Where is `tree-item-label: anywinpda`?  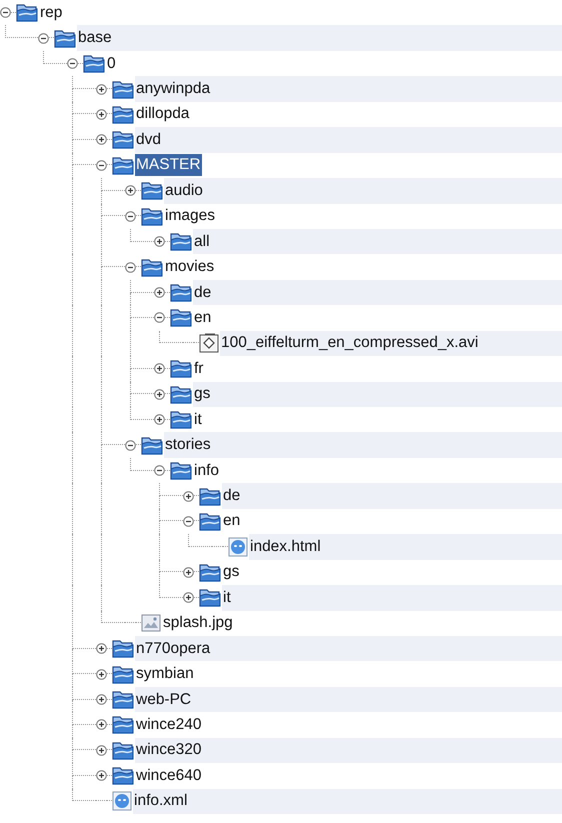 tree-item-label: anywinpda is located at coordinates (173, 89).